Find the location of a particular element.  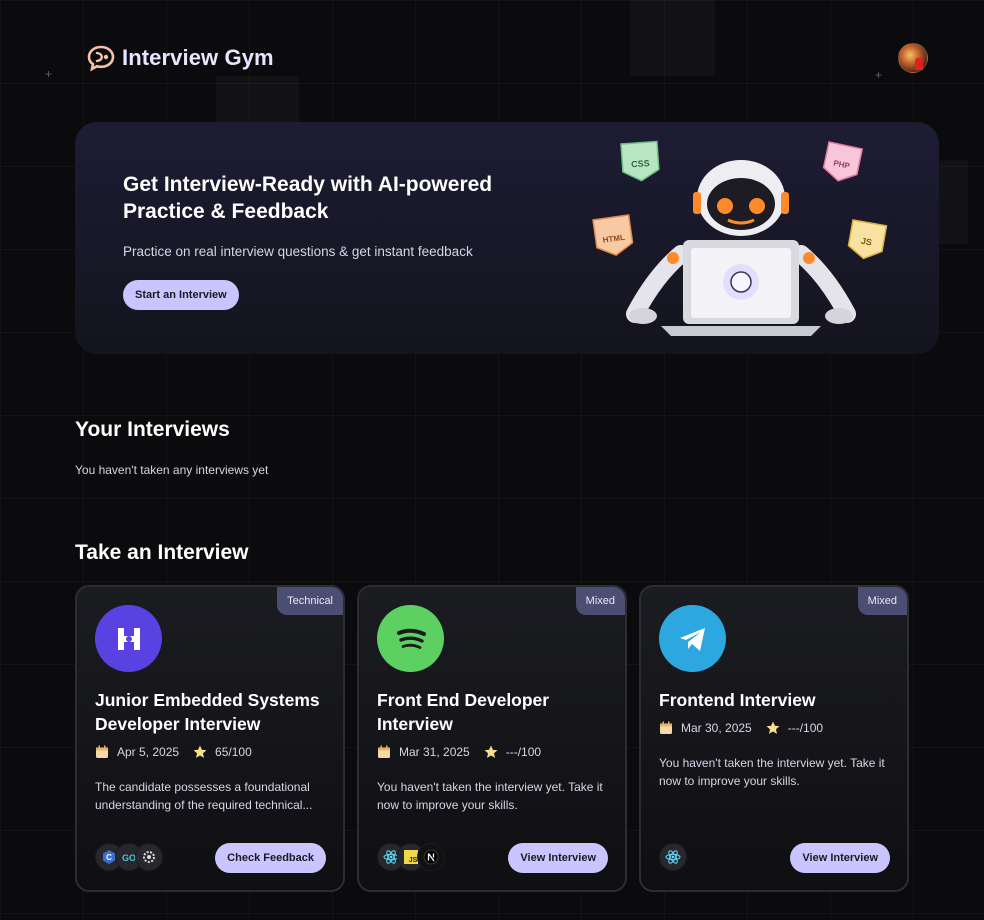

svg-text: C is located at coordinates (109, 857).